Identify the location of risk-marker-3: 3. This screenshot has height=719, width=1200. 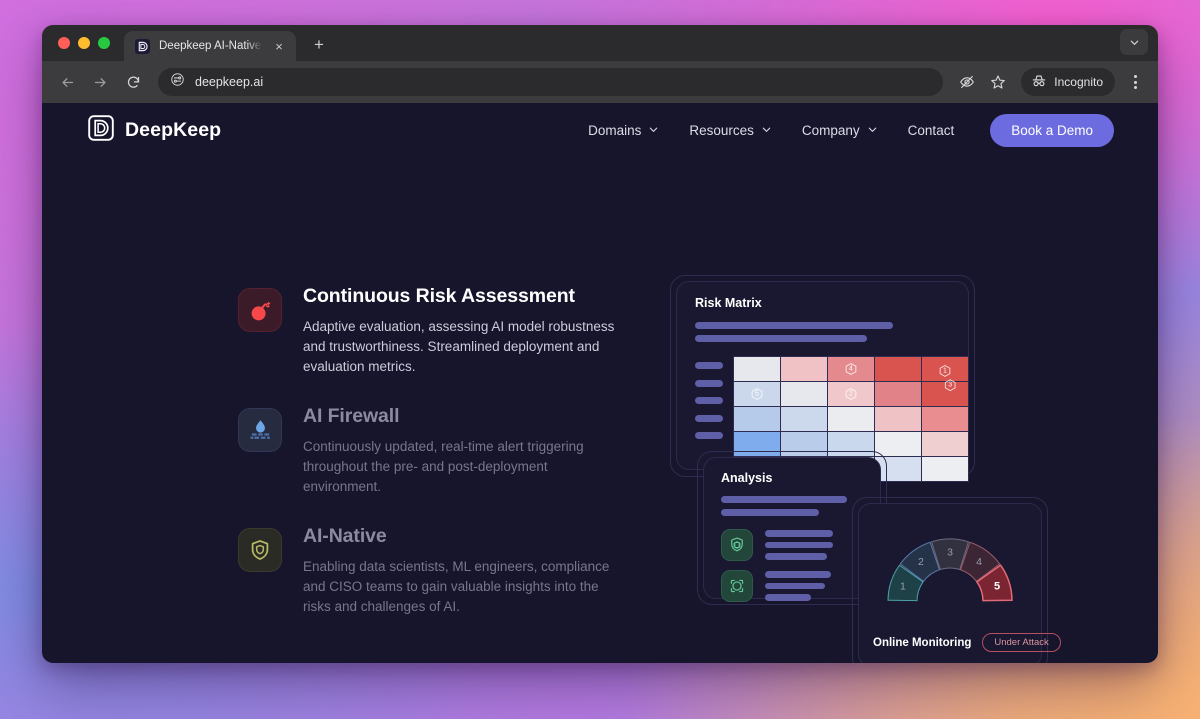
(950, 385).